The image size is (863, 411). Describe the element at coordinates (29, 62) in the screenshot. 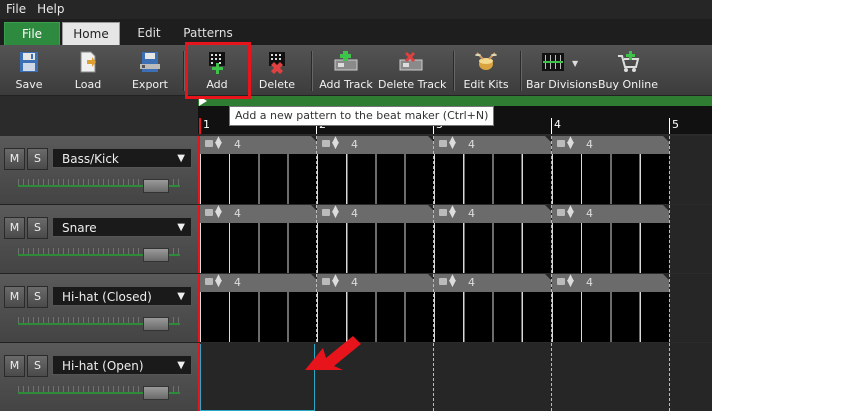

I see `save-icon` at that location.